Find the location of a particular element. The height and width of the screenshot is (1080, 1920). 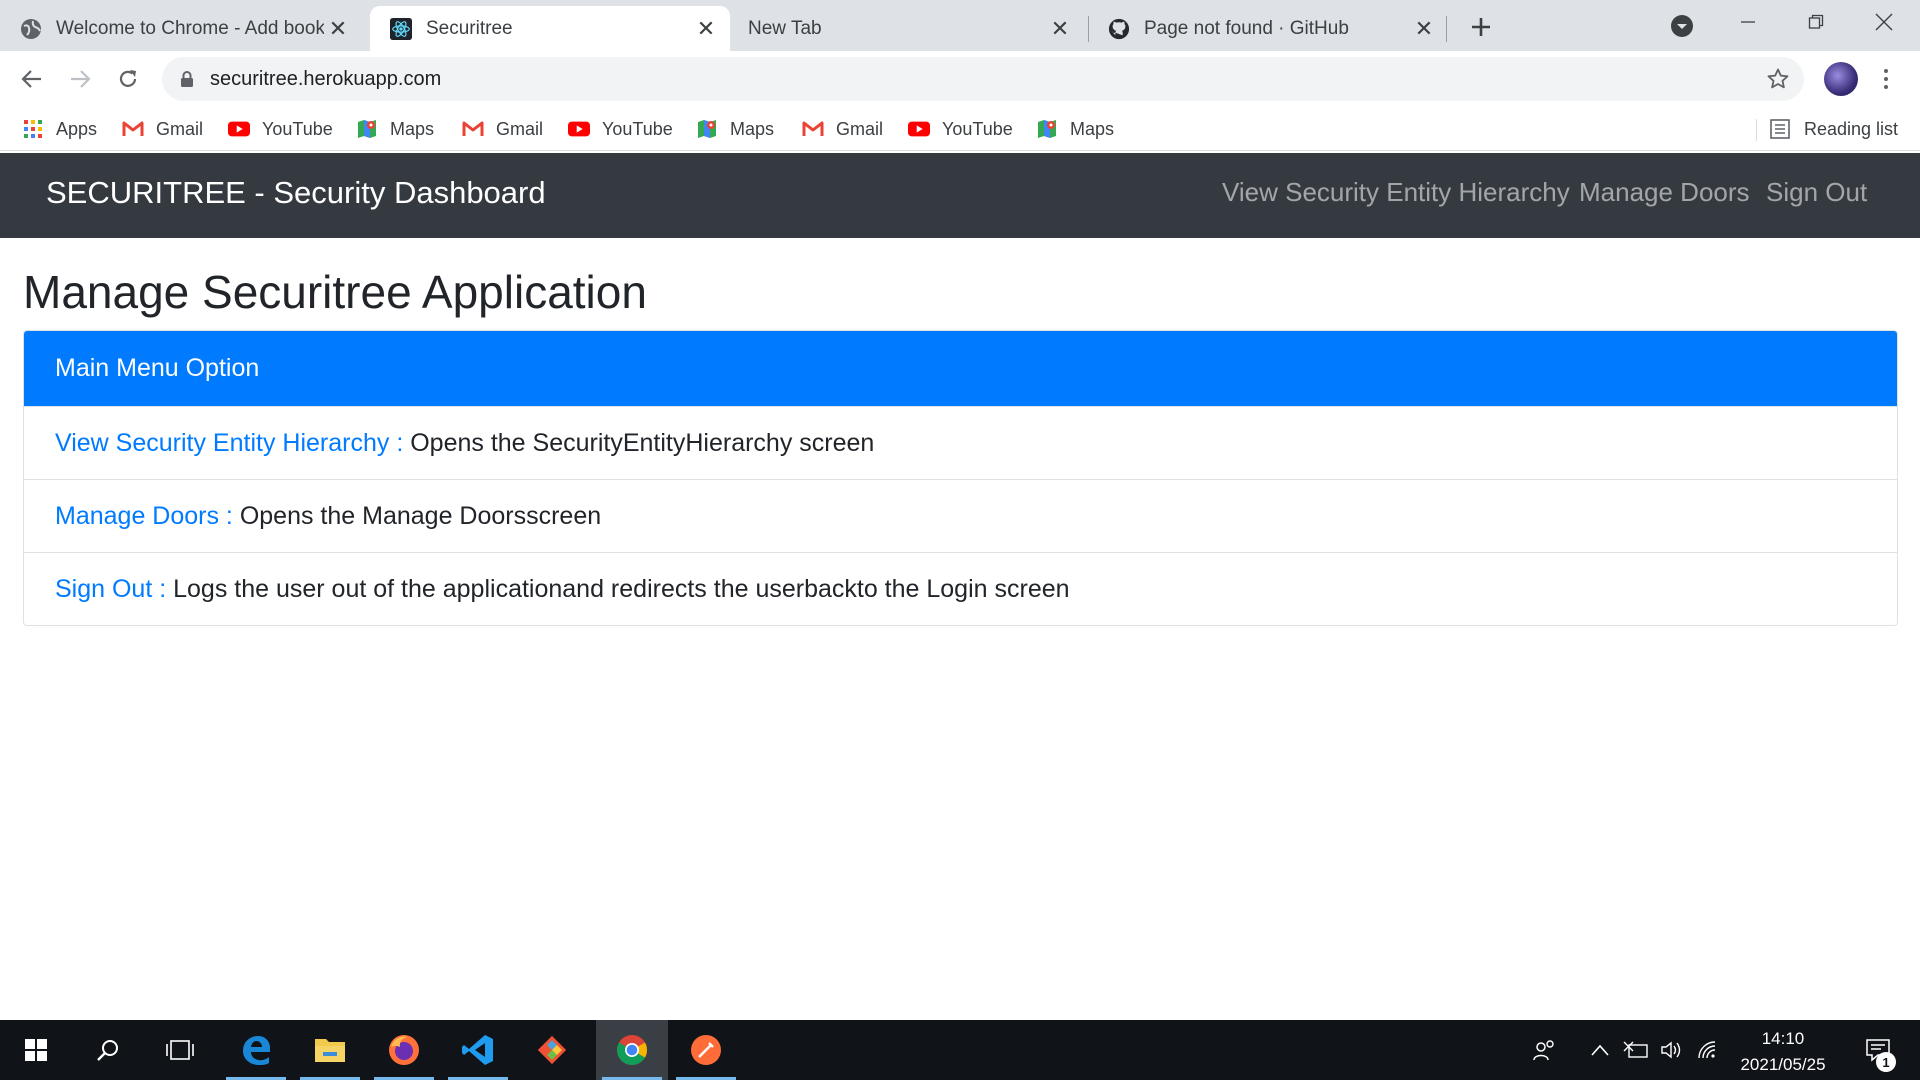

chrome-icon is located at coordinates (632, 1050).